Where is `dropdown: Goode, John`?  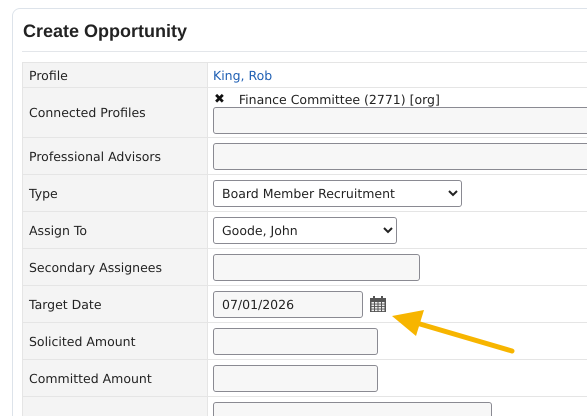 dropdown: Goode, John is located at coordinates (305, 230).